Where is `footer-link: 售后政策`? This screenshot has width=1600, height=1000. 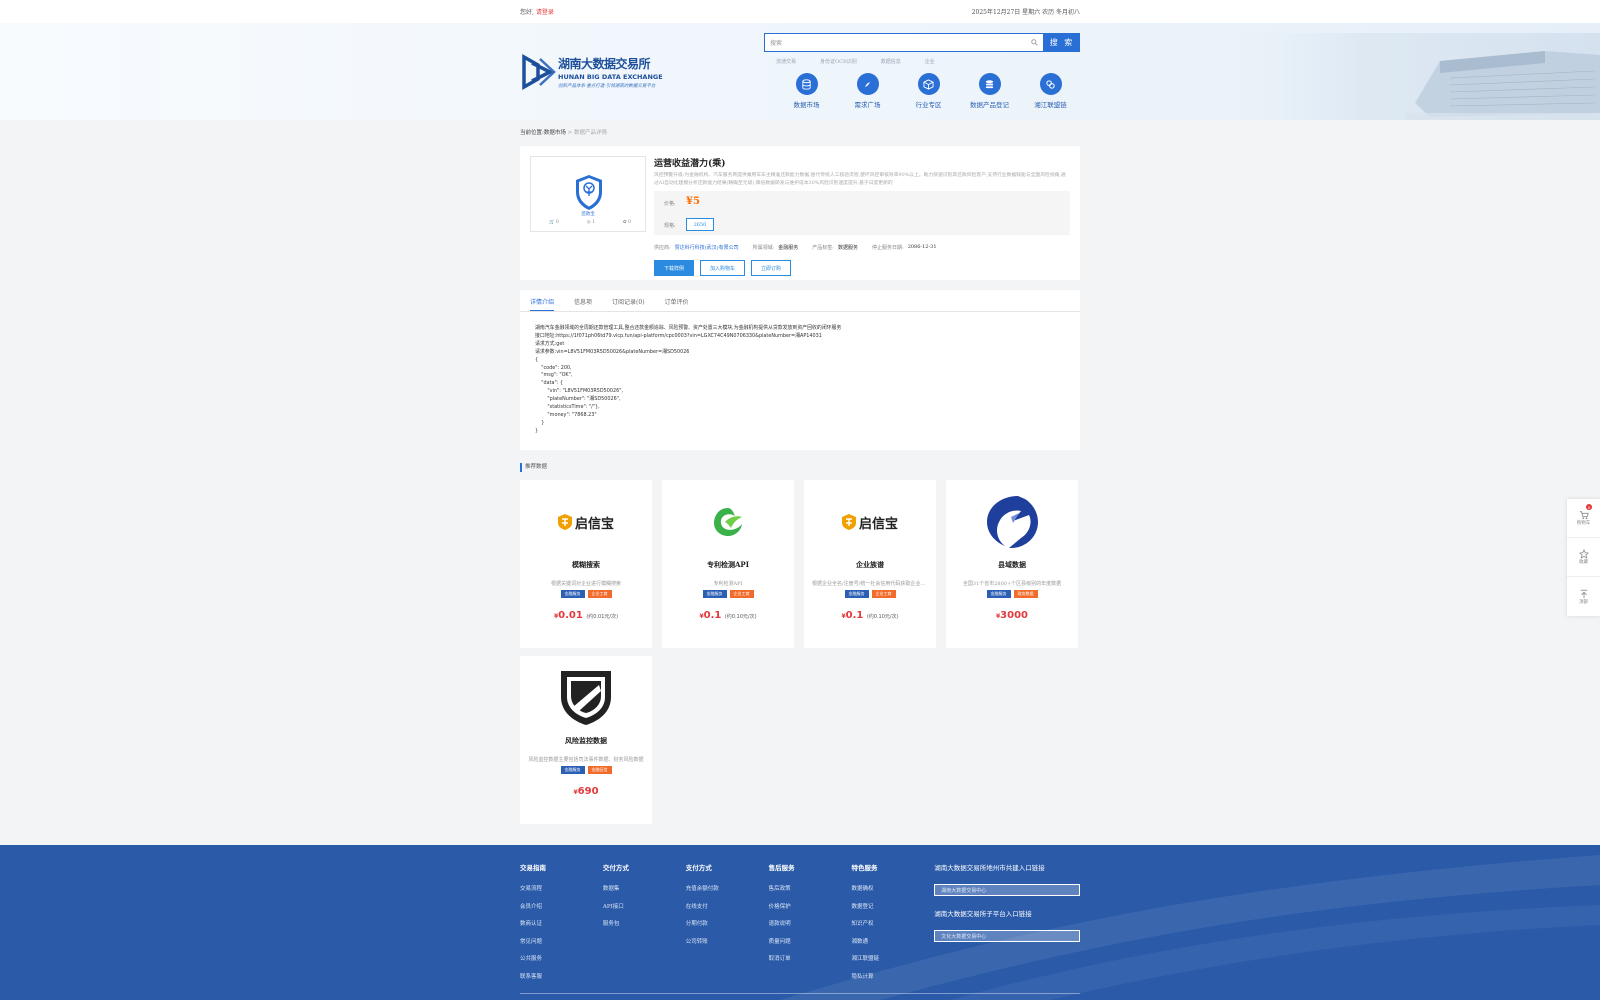
footer-link: 售后政策 is located at coordinates (810, 893).